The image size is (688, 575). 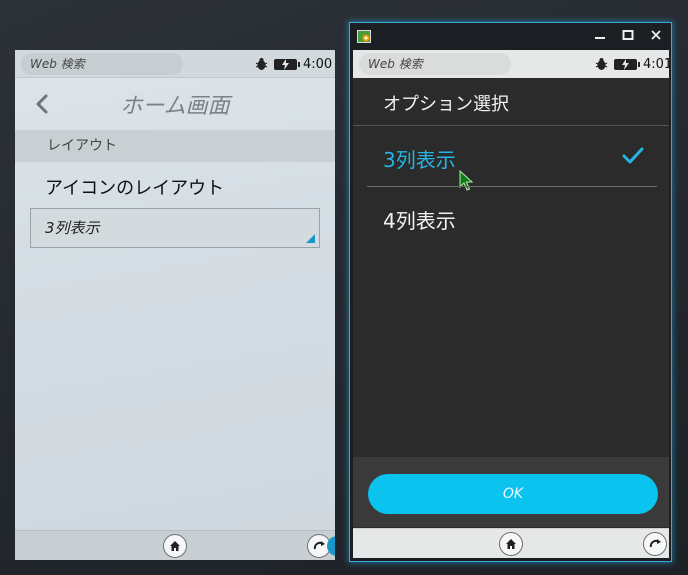 I want to click on icon-layout-label: アイコンのレイアウト, so click(x=135, y=188).